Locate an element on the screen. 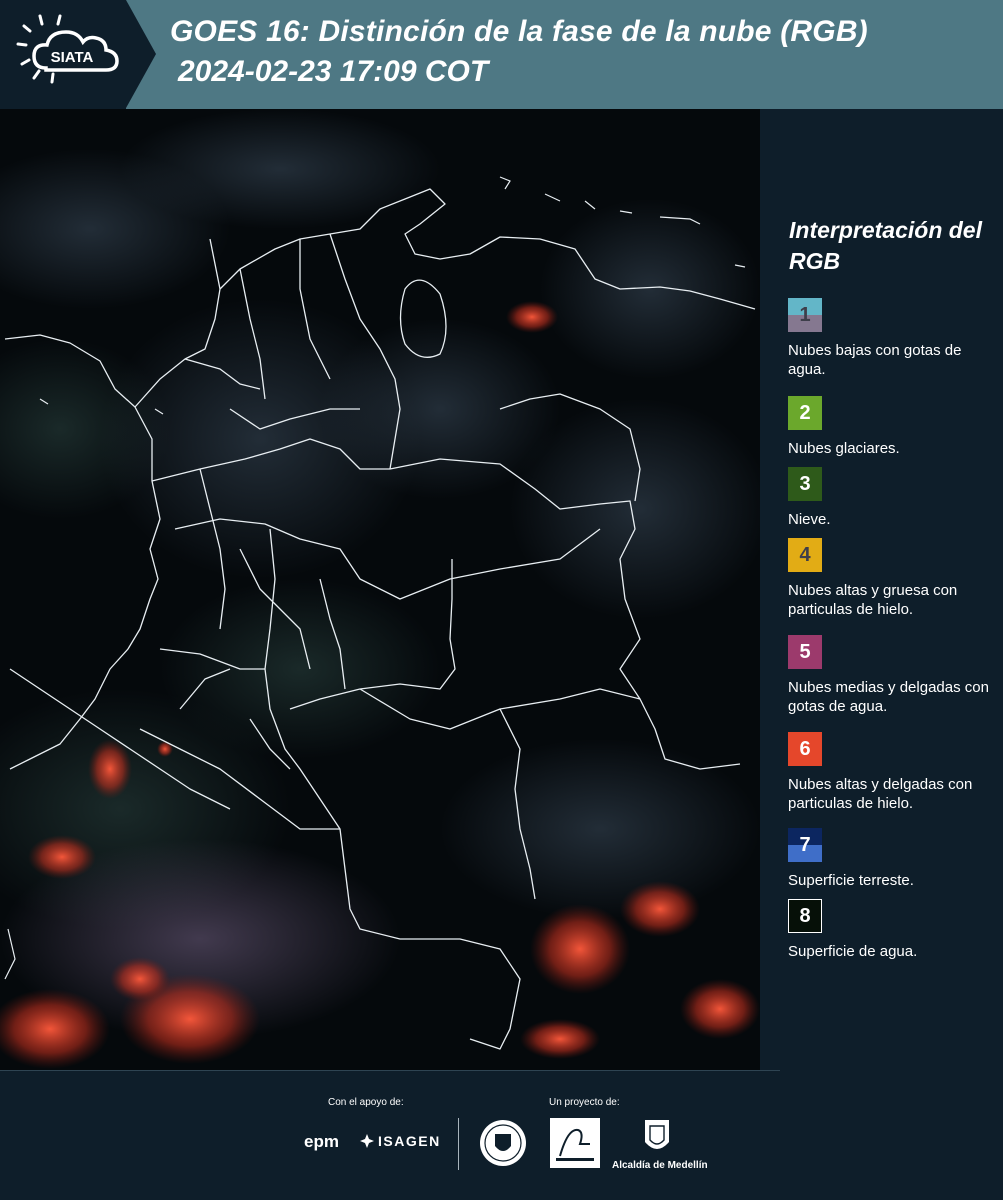 Image resolution: width=1003 pixels, height=1200 pixels. logo-arrow-shape is located at coordinates (141, 54).